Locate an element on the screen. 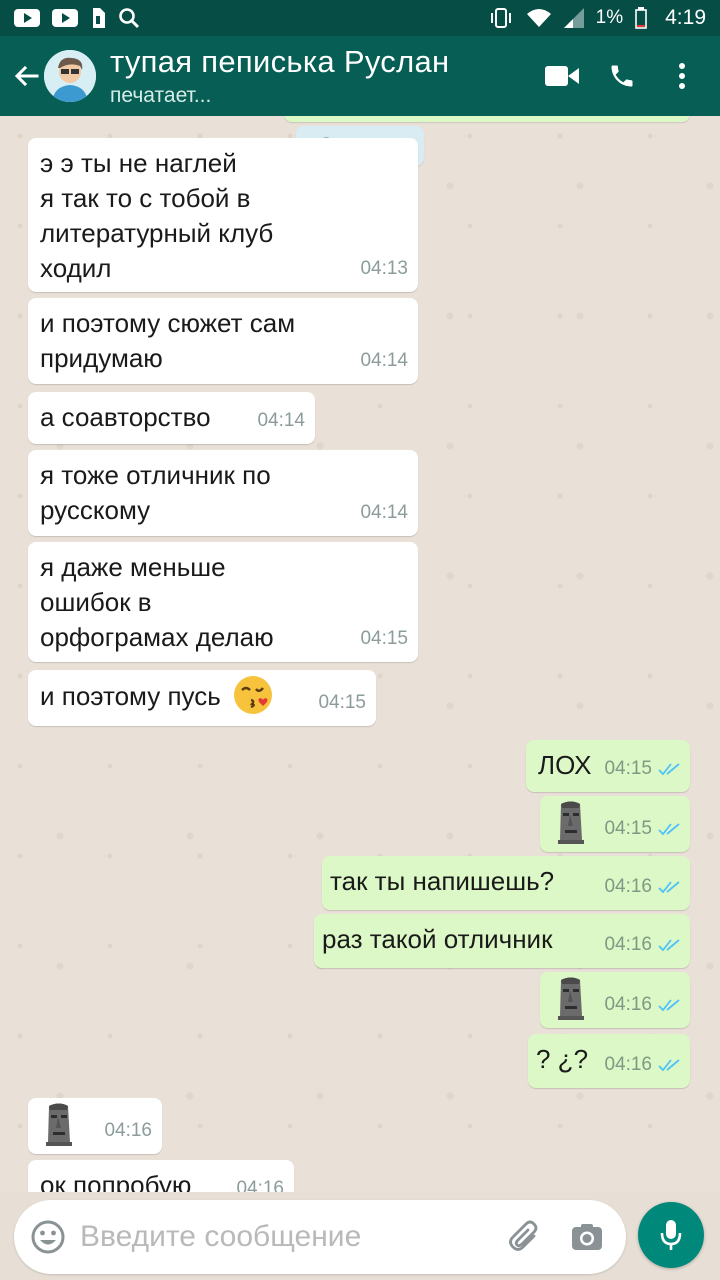 The image size is (720, 1280). message-text: и поэтому пусь is located at coordinates (130, 696).